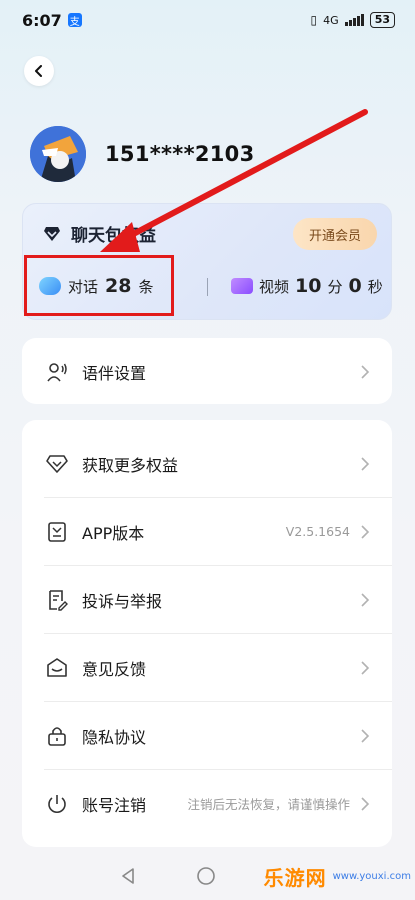 The image size is (415, 900). Describe the element at coordinates (114, 373) in the screenshot. I see `companion-settings-label: 语伴设置` at that location.